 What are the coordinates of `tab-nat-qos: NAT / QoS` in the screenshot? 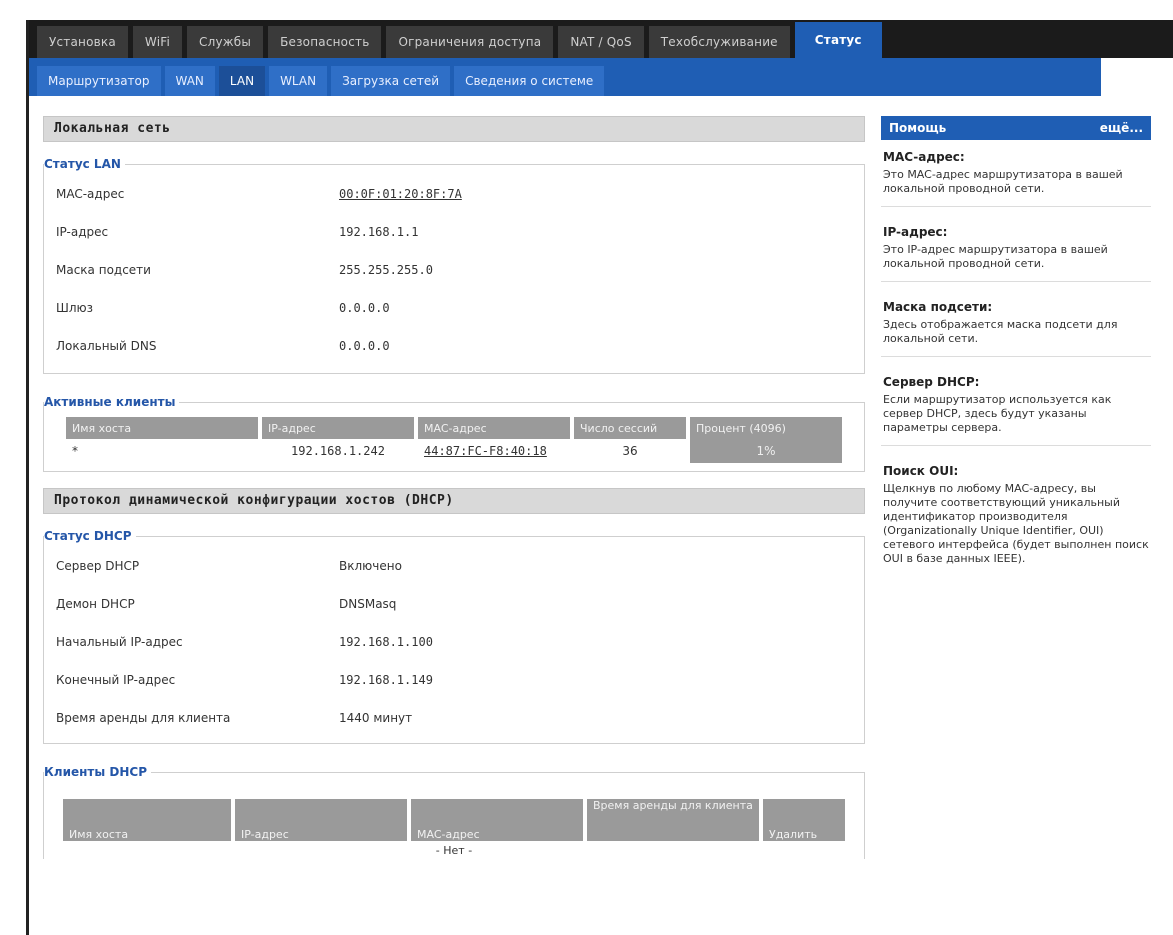 It's located at (601, 42).